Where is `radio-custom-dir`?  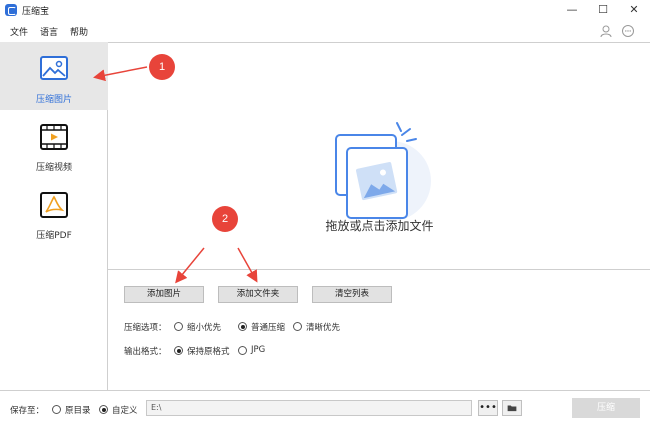 radio-custom-dir is located at coordinates (103, 409).